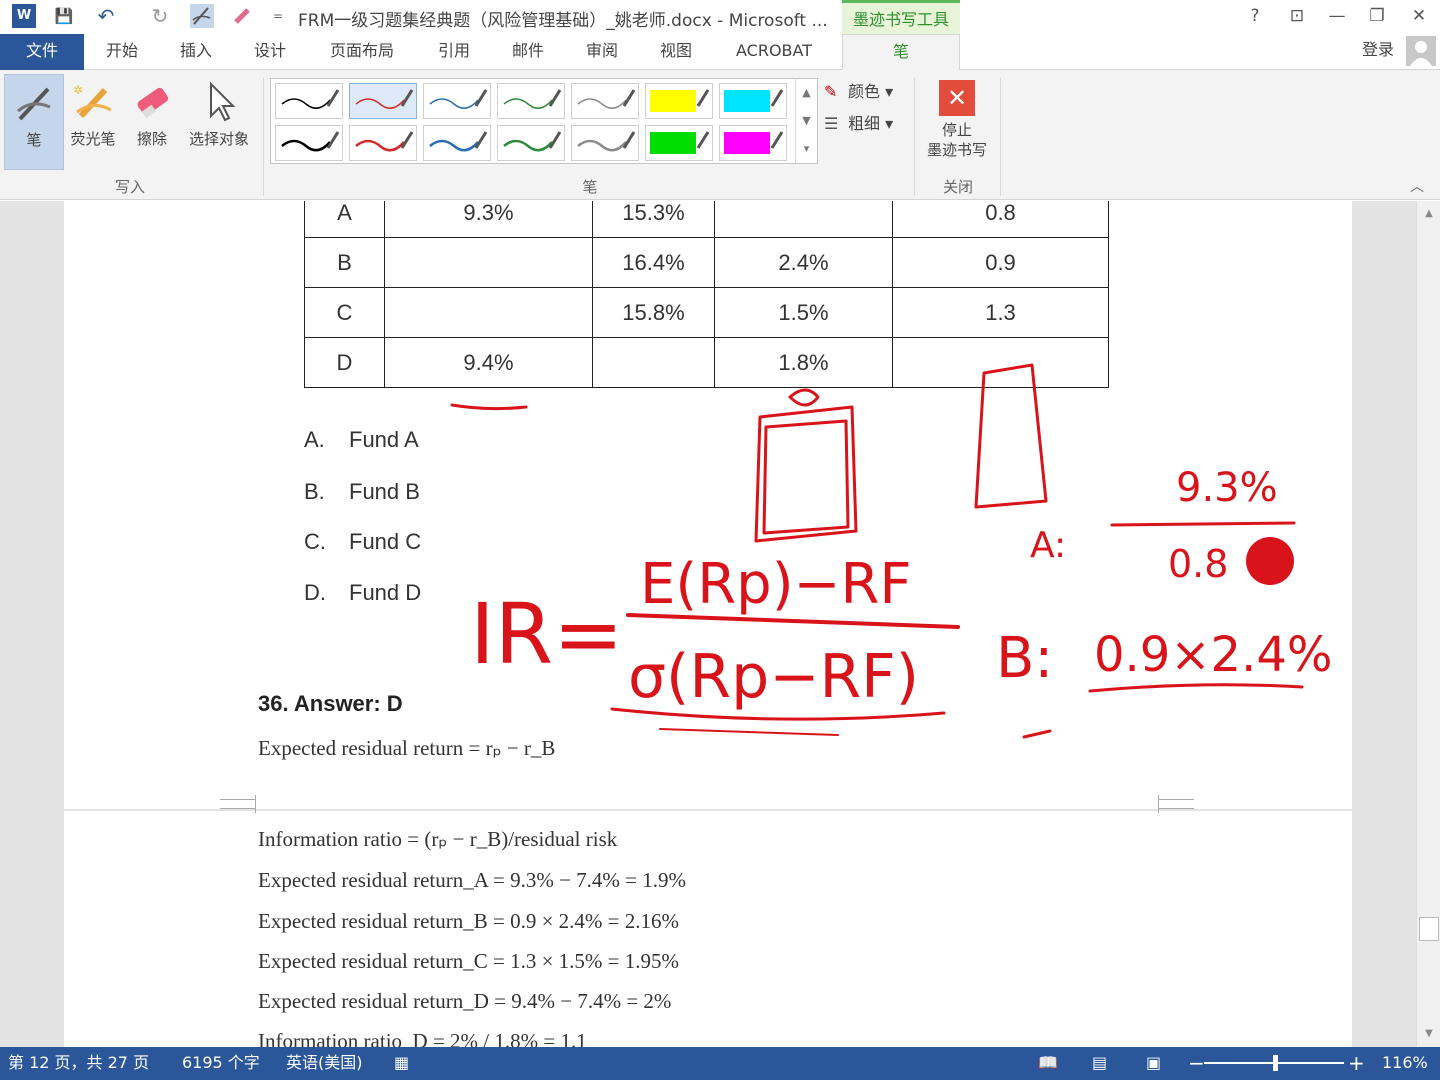 The width and height of the screenshot is (1440, 1080). I want to click on language-status: 英语(美国), so click(324, 1063).